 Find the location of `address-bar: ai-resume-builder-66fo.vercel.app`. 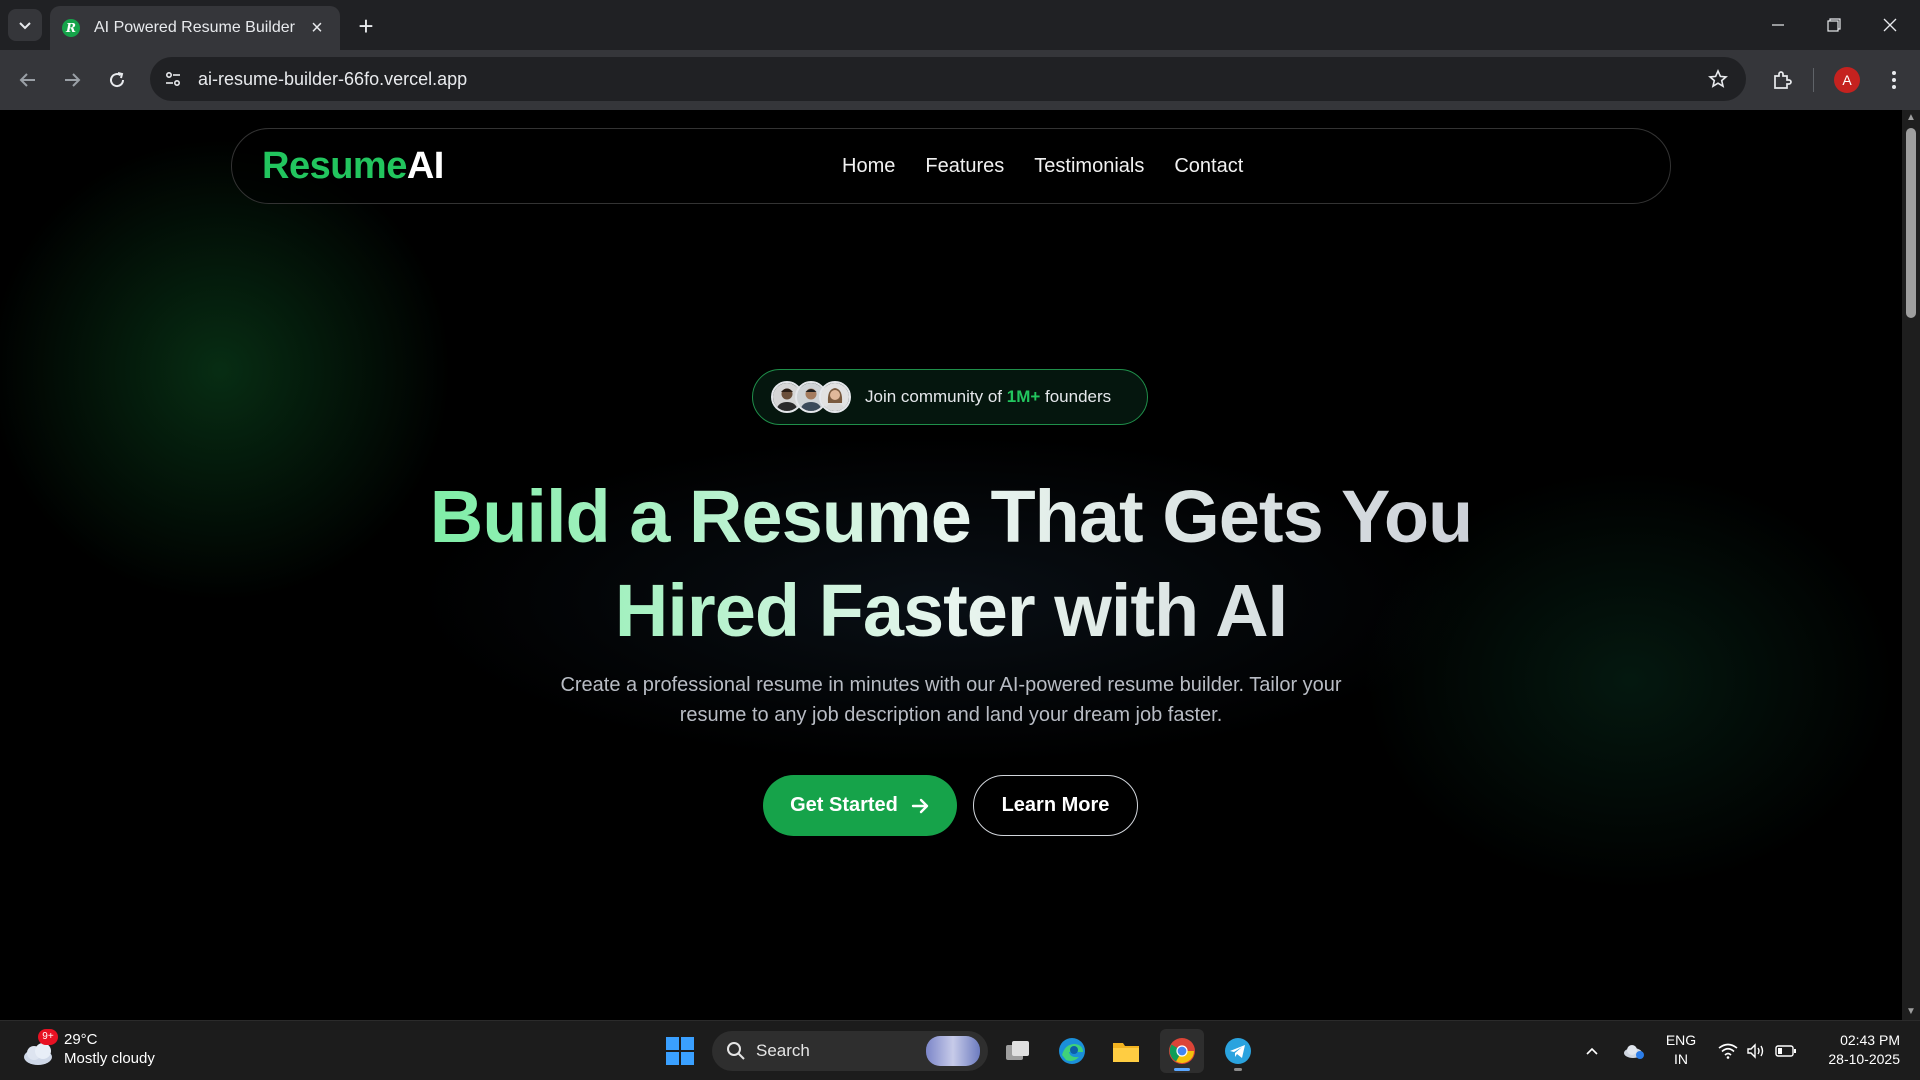

address-bar: ai-resume-builder-66fo.vercel.app is located at coordinates (948, 79).